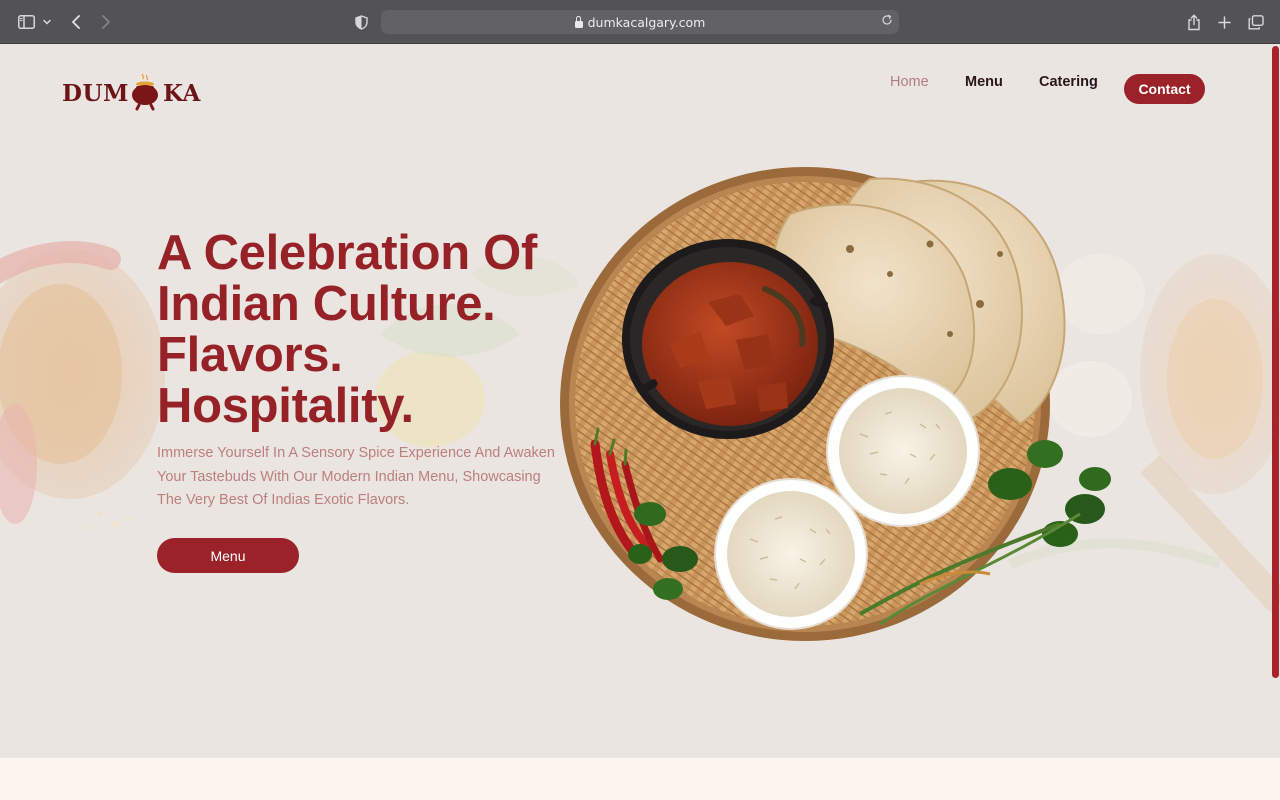 This screenshot has width=1280, height=800. What do you see at coordinates (95, 93) in the screenshot?
I see `logo-text-left: DUM` at bounding box center [95, 93].